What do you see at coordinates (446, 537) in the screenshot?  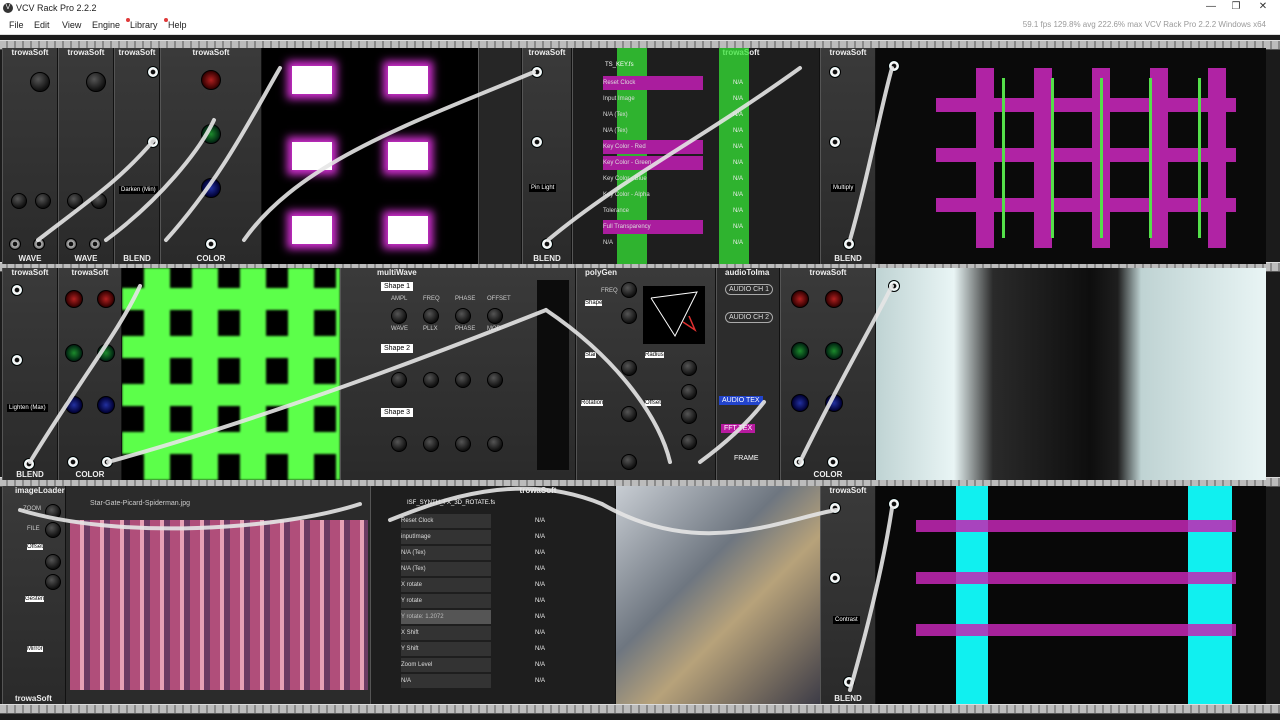 I see `param-row: inputImage` at bounding box center [446, 537].